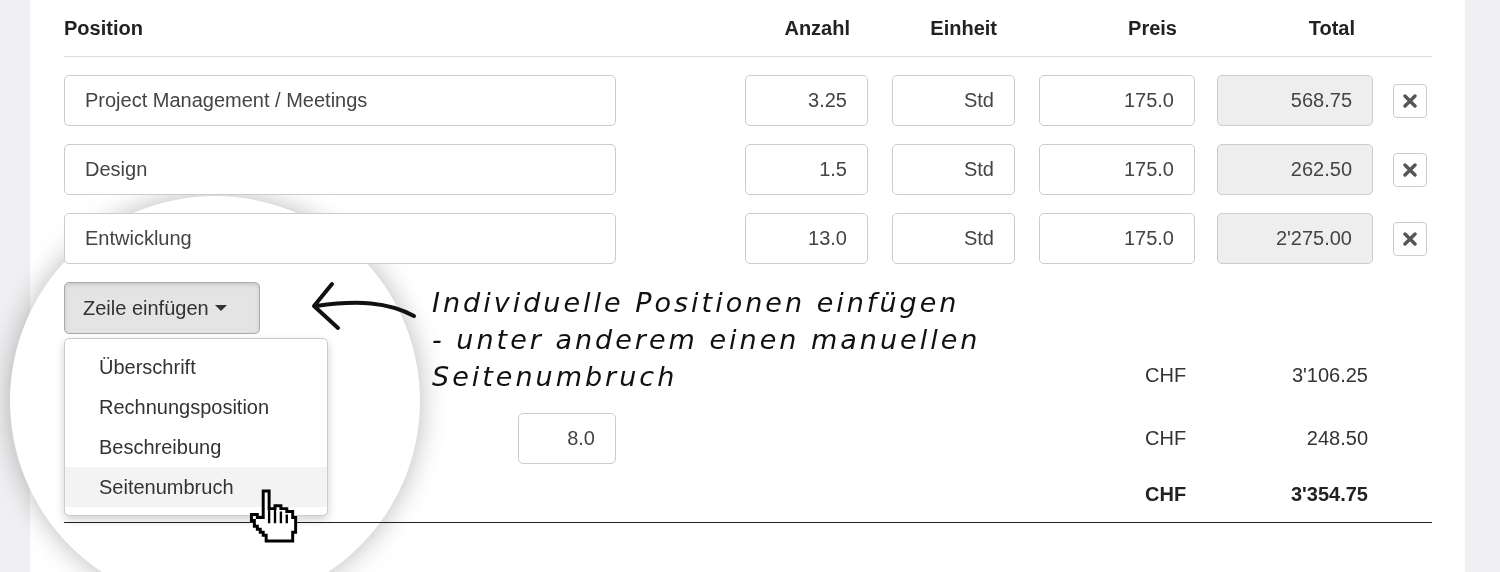  What do you see at coordinates (1295, 100) in the screenshot?
I see `total-field: 568.75` at bounding box center [1295, 100].